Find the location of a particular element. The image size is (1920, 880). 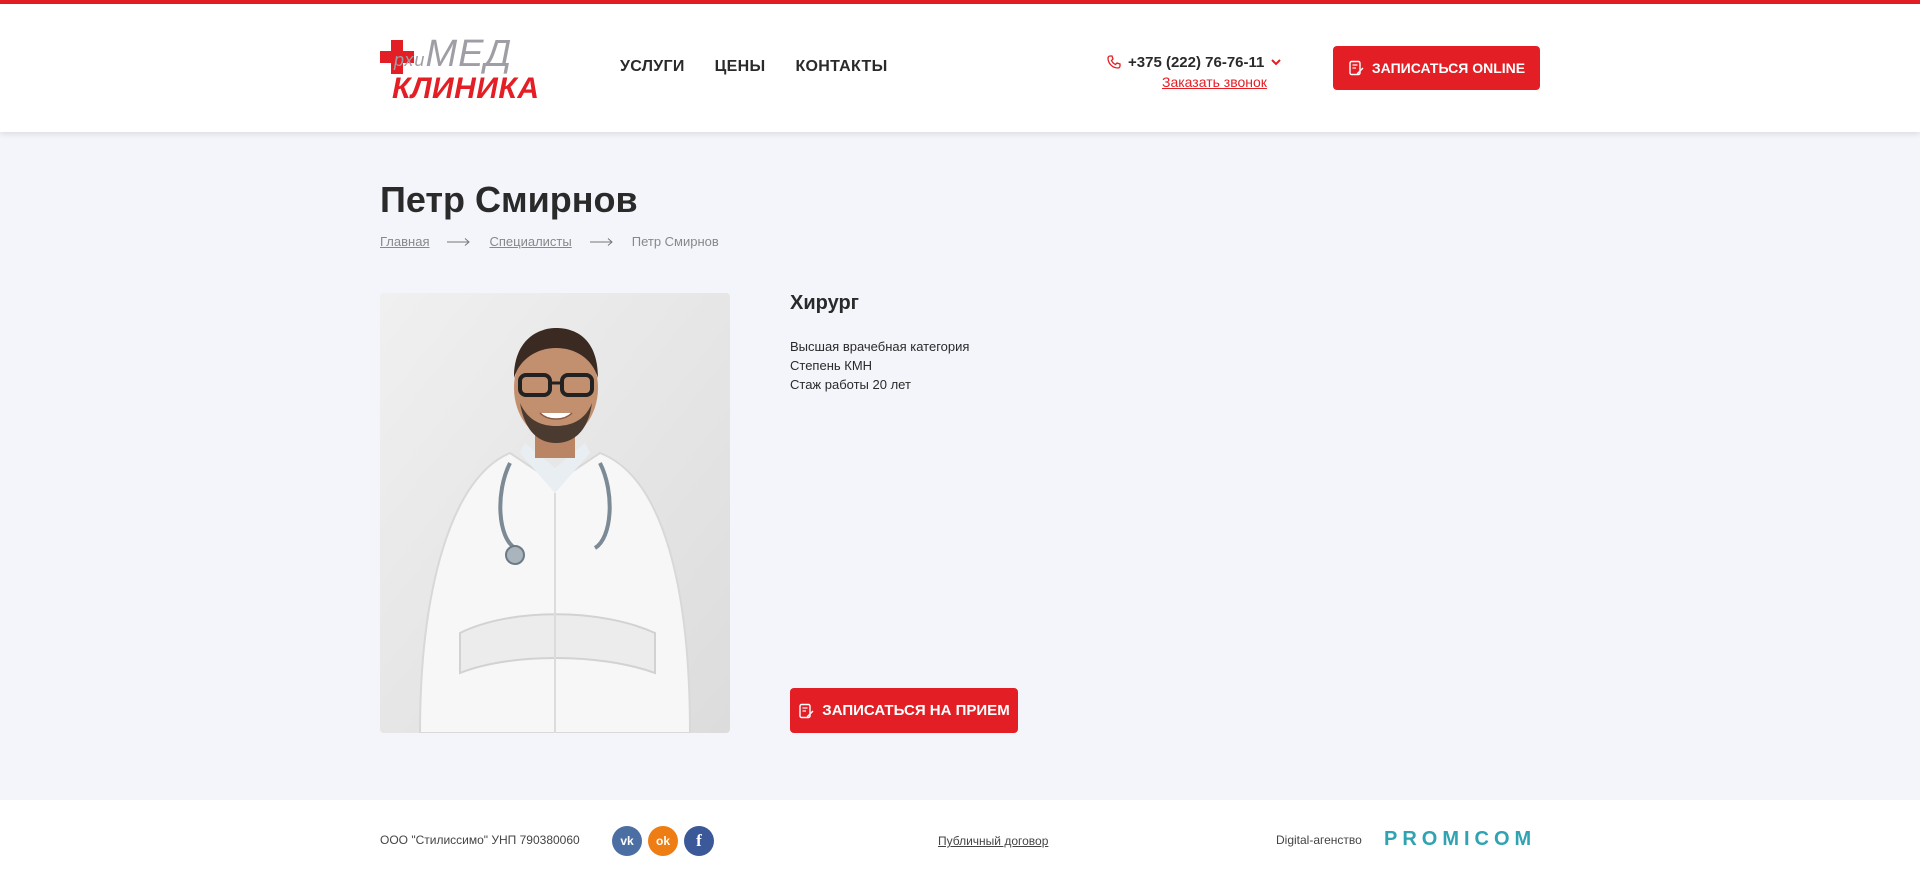

request-callback-link: Заказать звонок is located at coordinates (1229, 82).